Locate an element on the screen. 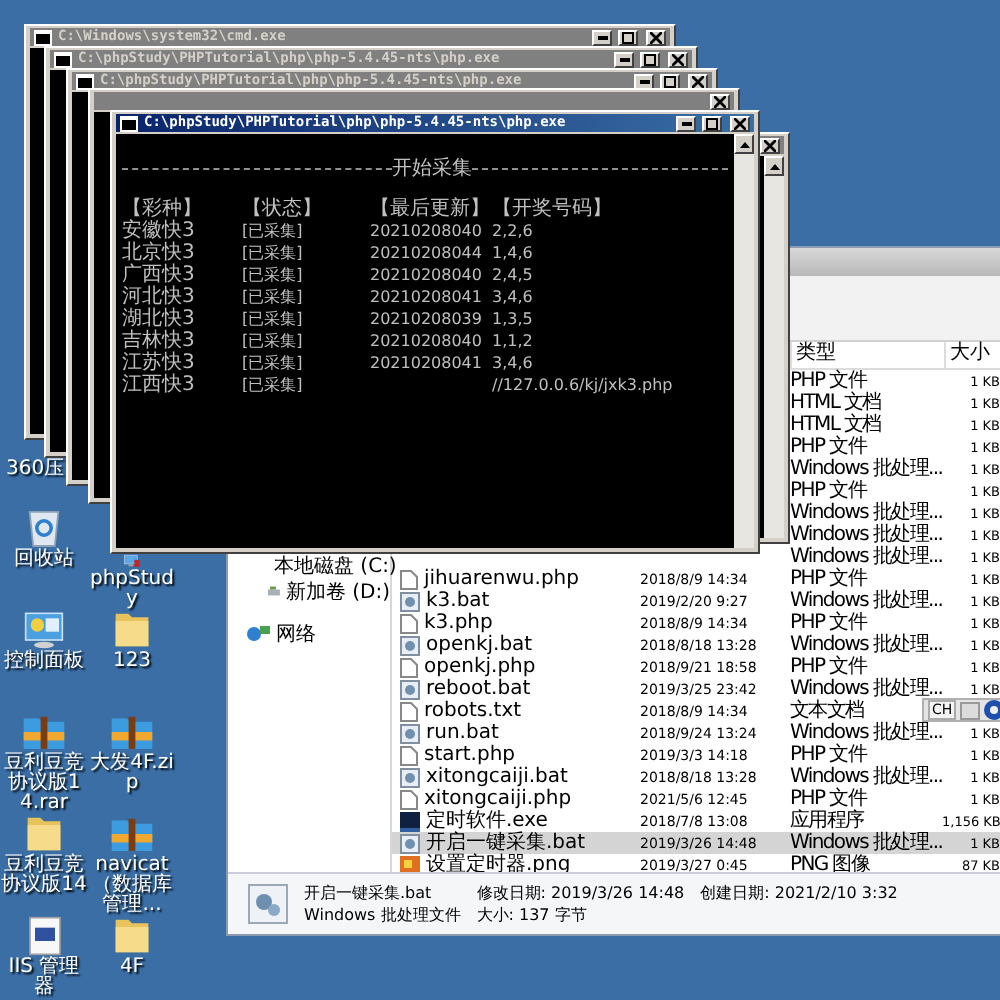  maximize-button is located at coordinates (712, 123).